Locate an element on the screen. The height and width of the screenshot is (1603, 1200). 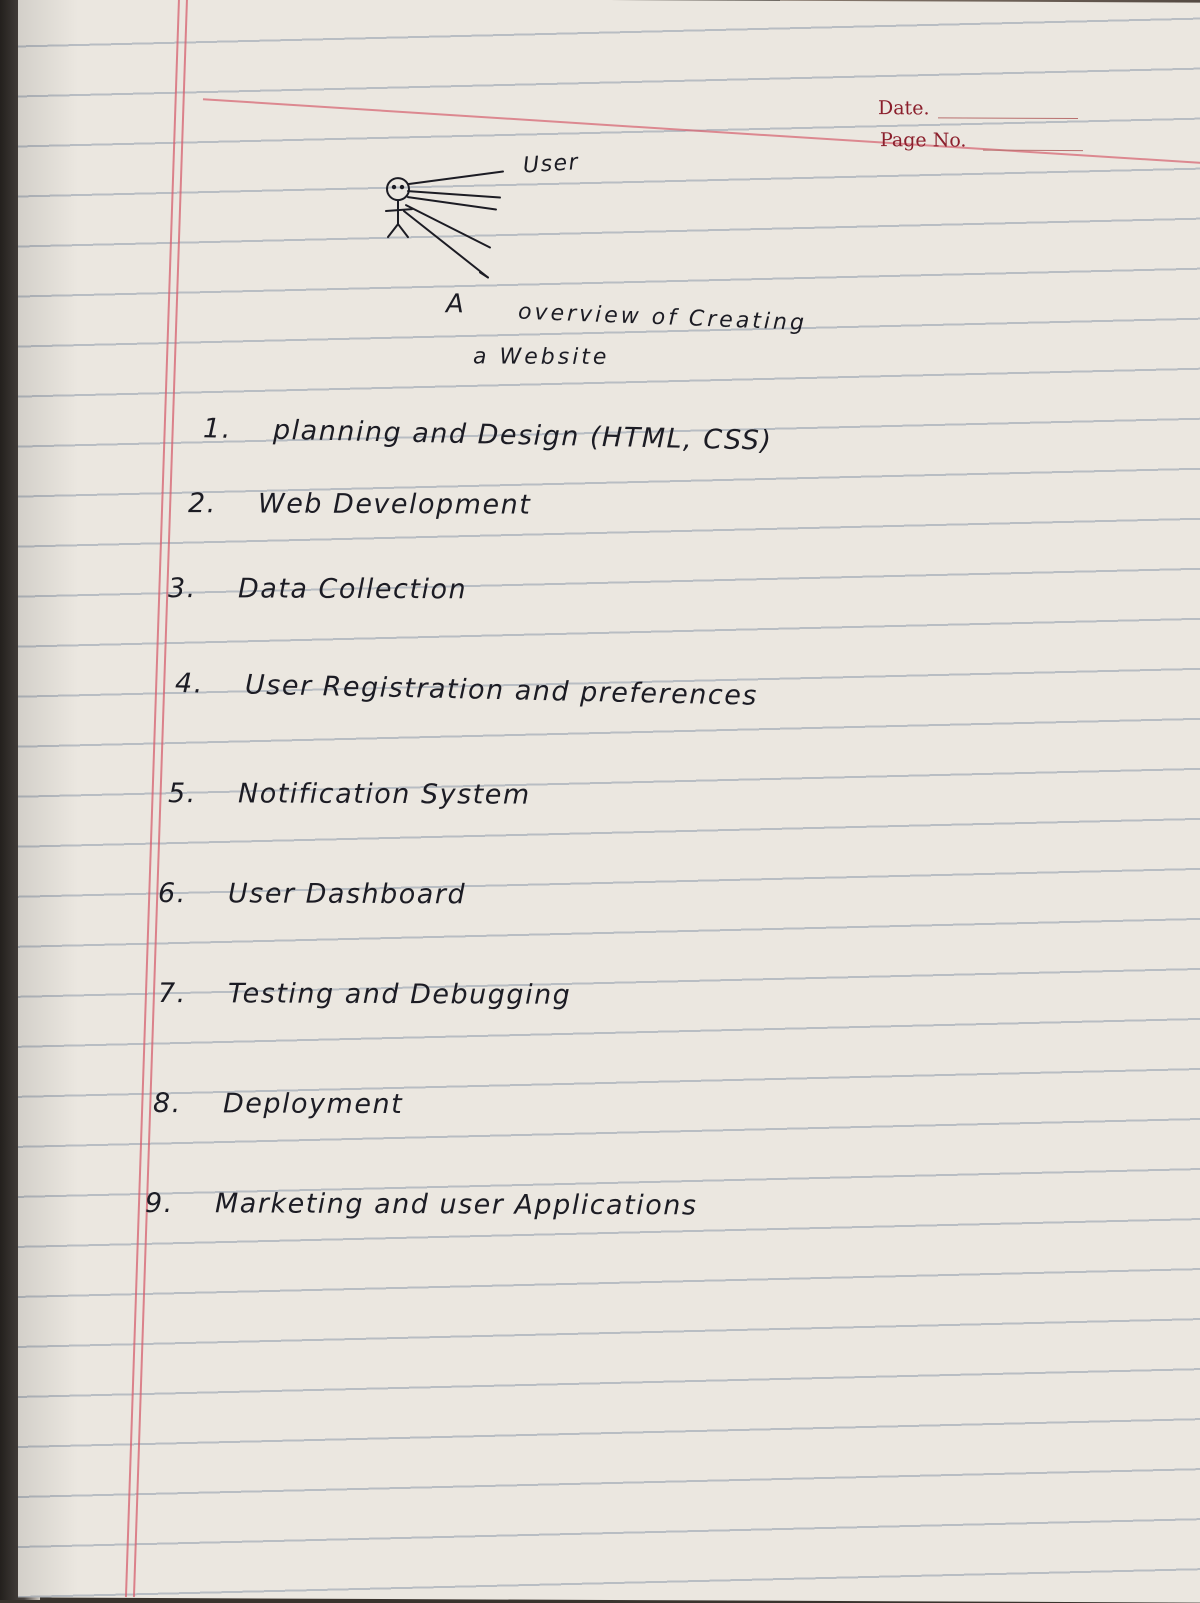
list-item: 4. User Registration and preferences is located at coordinates (466, 690).